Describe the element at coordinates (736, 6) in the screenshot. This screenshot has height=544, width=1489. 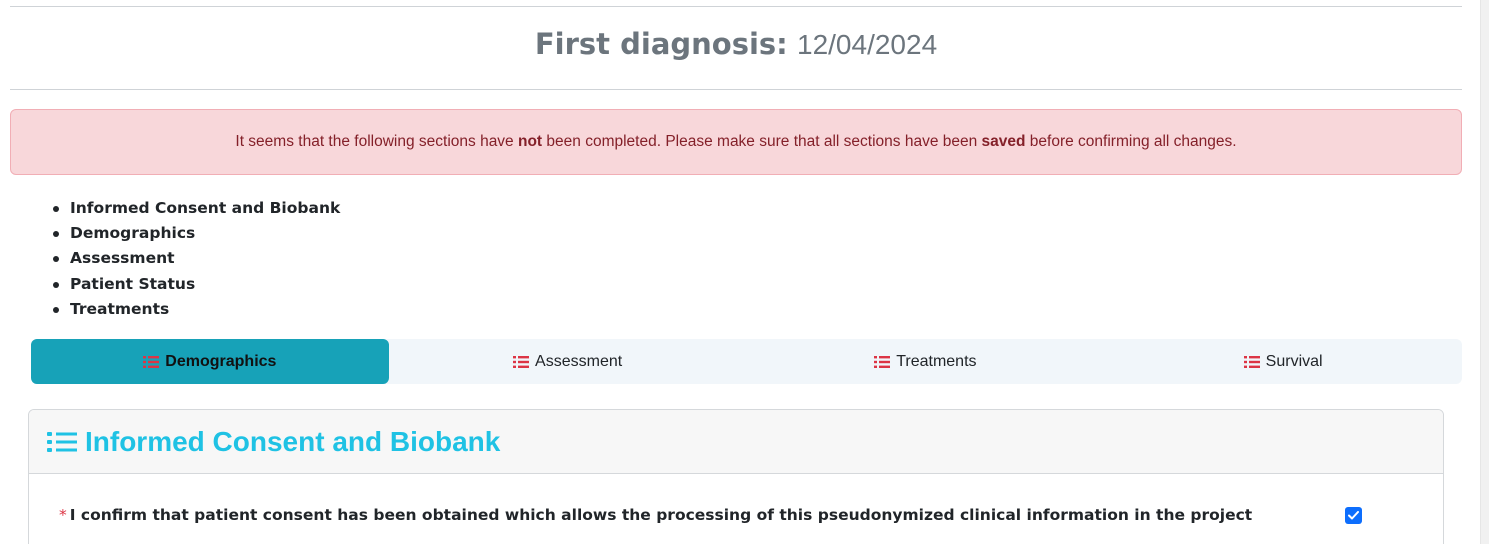
I see `top-divider` at that location.